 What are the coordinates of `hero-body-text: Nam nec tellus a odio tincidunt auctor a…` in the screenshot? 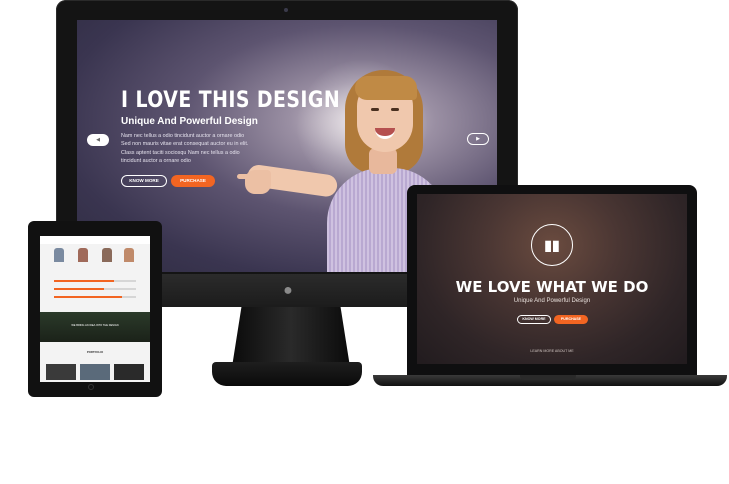 It's located at (196, 149).